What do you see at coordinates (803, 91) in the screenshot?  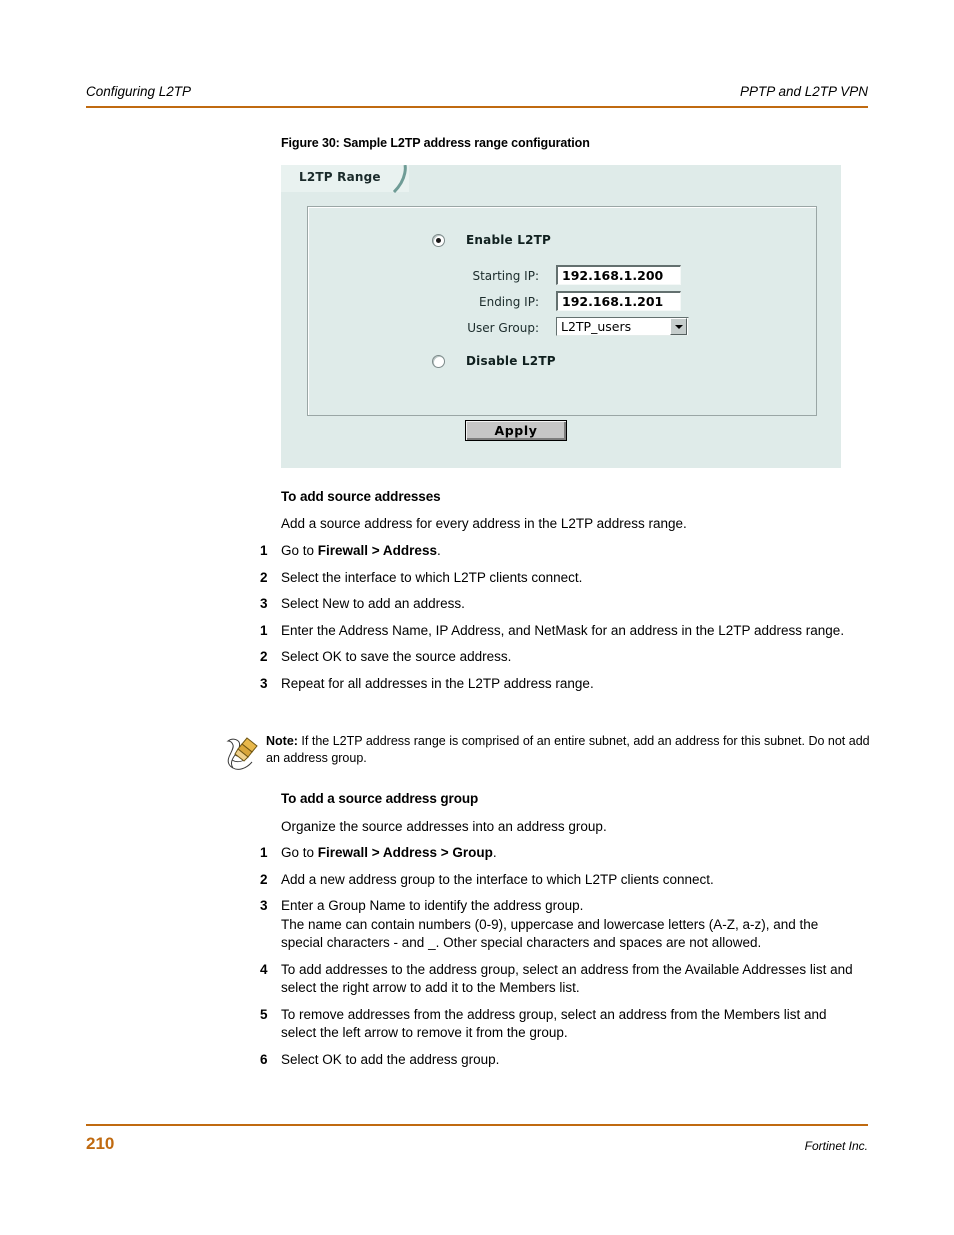 I see `header-right-title: PPTP and L2TP VPN` at bounding box center [803, 91].